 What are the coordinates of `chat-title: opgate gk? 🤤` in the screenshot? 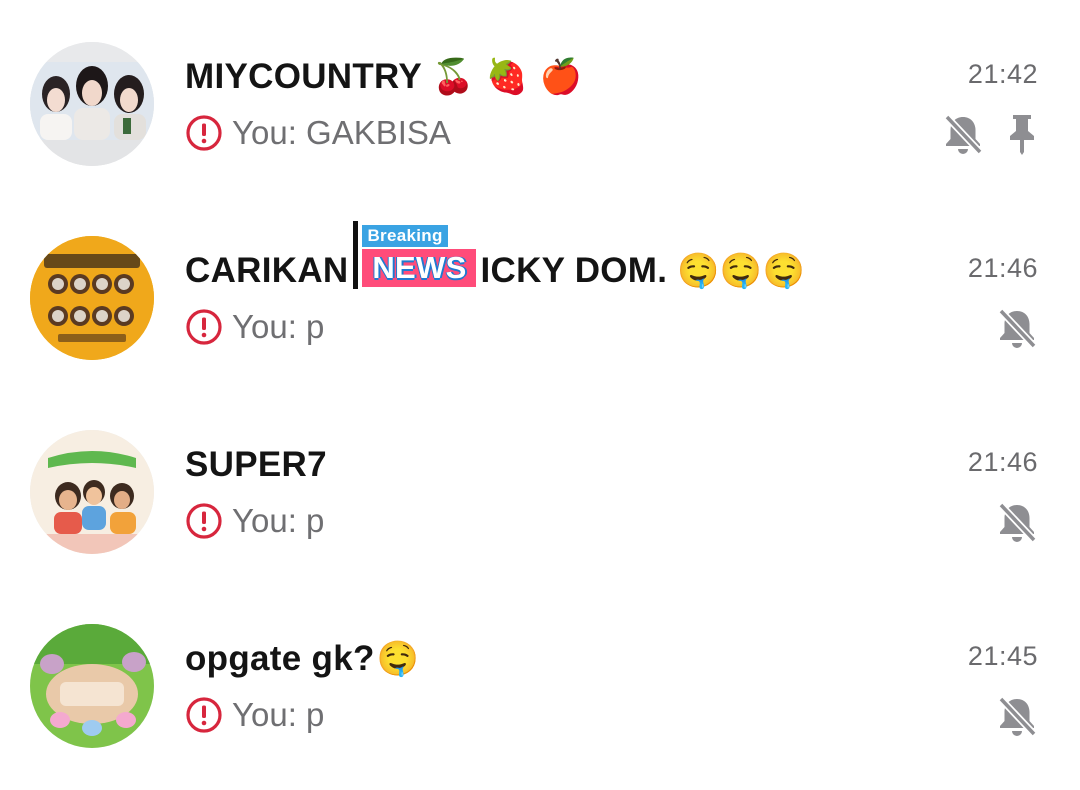 It's located at (302, 659).